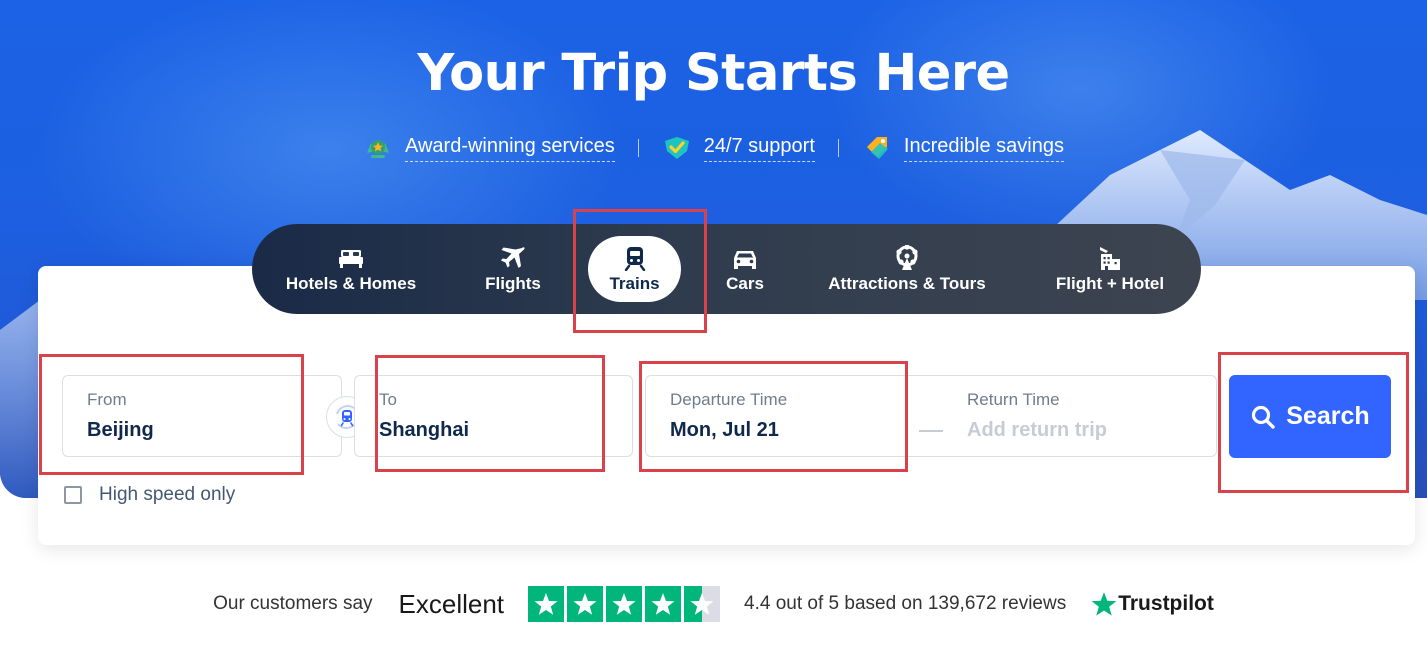 The image size is (1427, 645). Describe the element at coordinates (745, 283) in the screenshot. I see `tab-label: Cars` at that location.